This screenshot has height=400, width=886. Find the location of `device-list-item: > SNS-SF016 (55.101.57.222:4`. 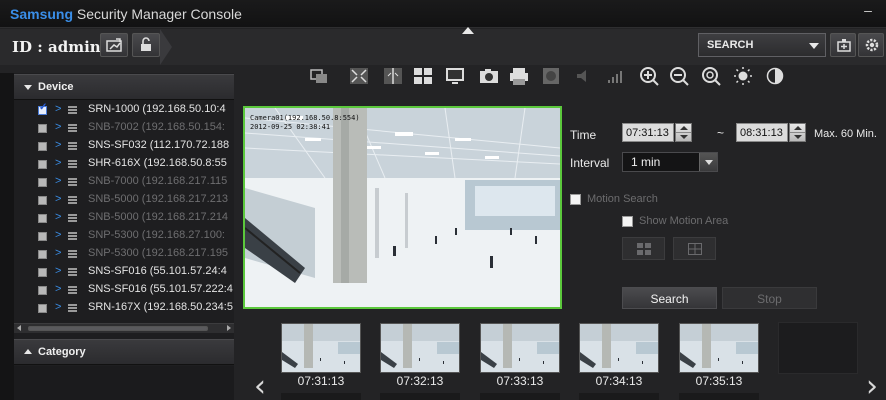

device-list-item: > SNS-SF016 (55.101.57.222:4 is located at coordinates (124, 290).